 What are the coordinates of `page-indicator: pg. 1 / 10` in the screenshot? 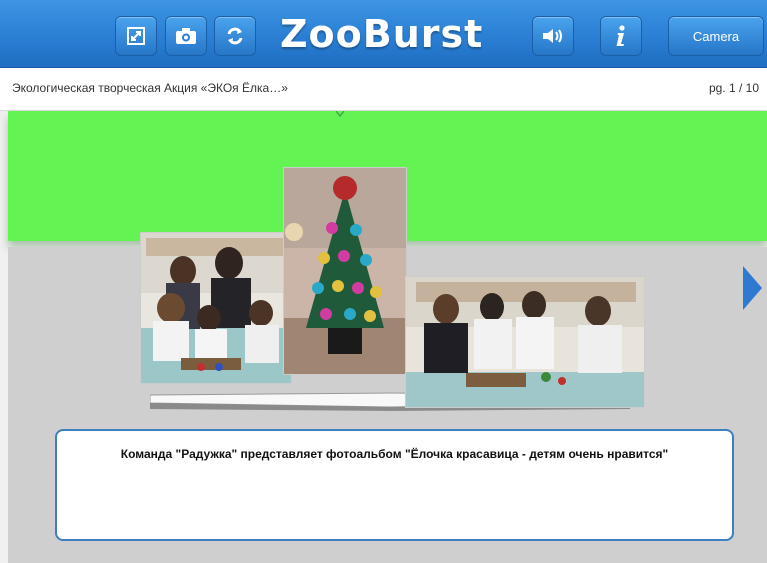 It's located at (733, 88).